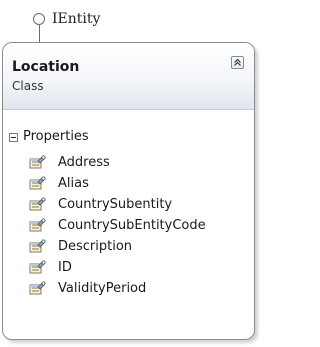 This screenshot has width=320, height=347. Describe the element at coordinates (28, 86) in the screenshot. I see `class-kind-label: Class` at that location.